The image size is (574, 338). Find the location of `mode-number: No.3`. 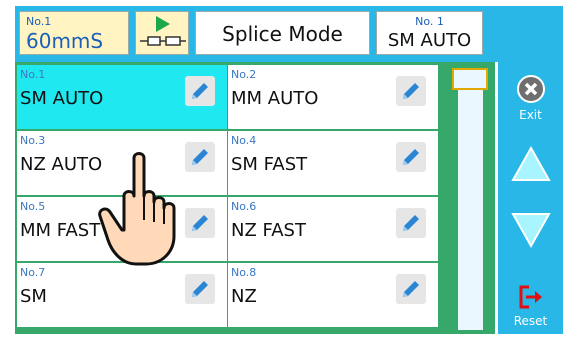

mode-number: No.3 is located at coordinates (33, 140).